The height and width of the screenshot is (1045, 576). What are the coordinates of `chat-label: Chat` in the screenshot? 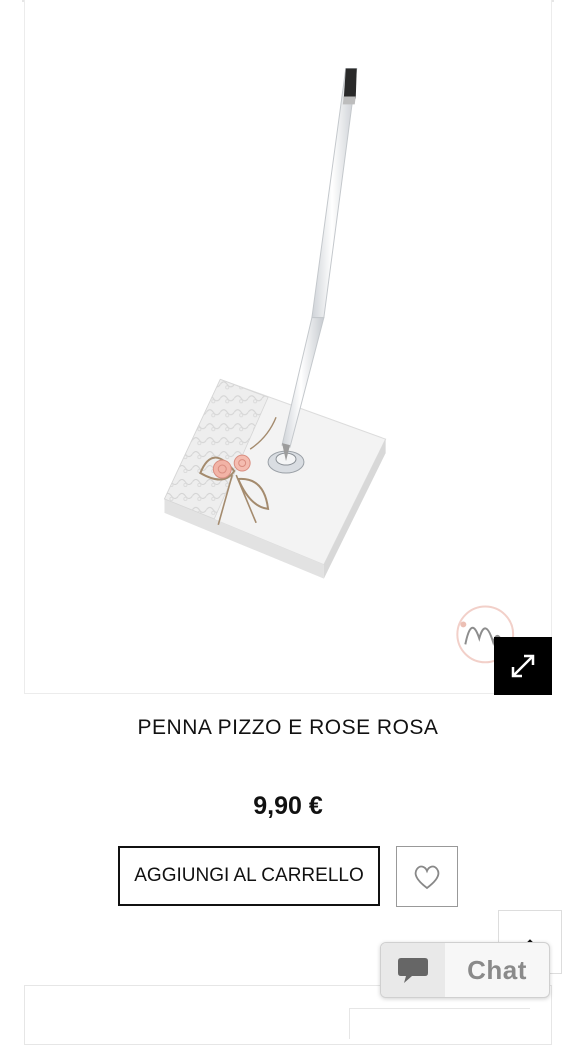 It's located at (497, 969).